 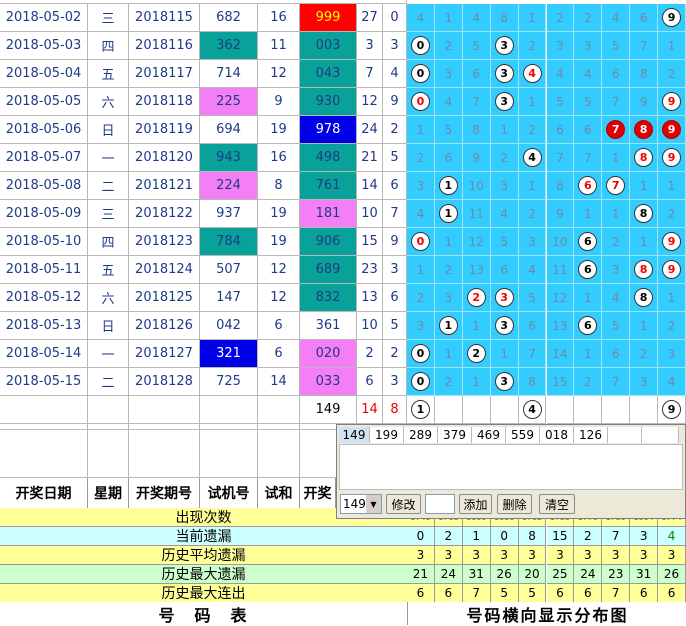 I want to click on add-button: 添加, so click(x=475, y=504).